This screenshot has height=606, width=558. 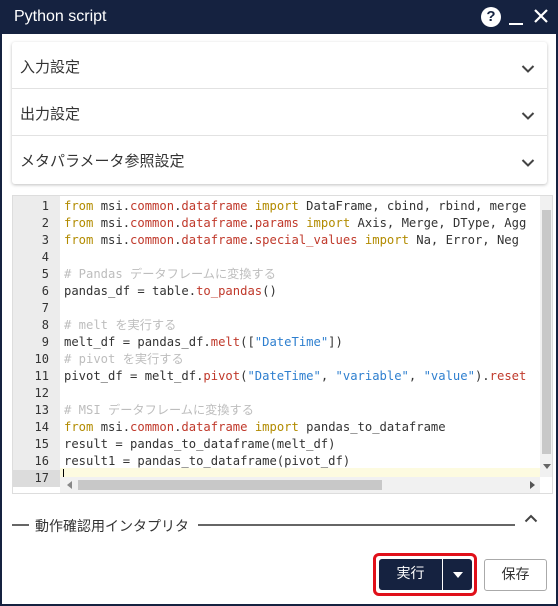 I want to click on code-token: to_pandas, so click(x=229, y=291).